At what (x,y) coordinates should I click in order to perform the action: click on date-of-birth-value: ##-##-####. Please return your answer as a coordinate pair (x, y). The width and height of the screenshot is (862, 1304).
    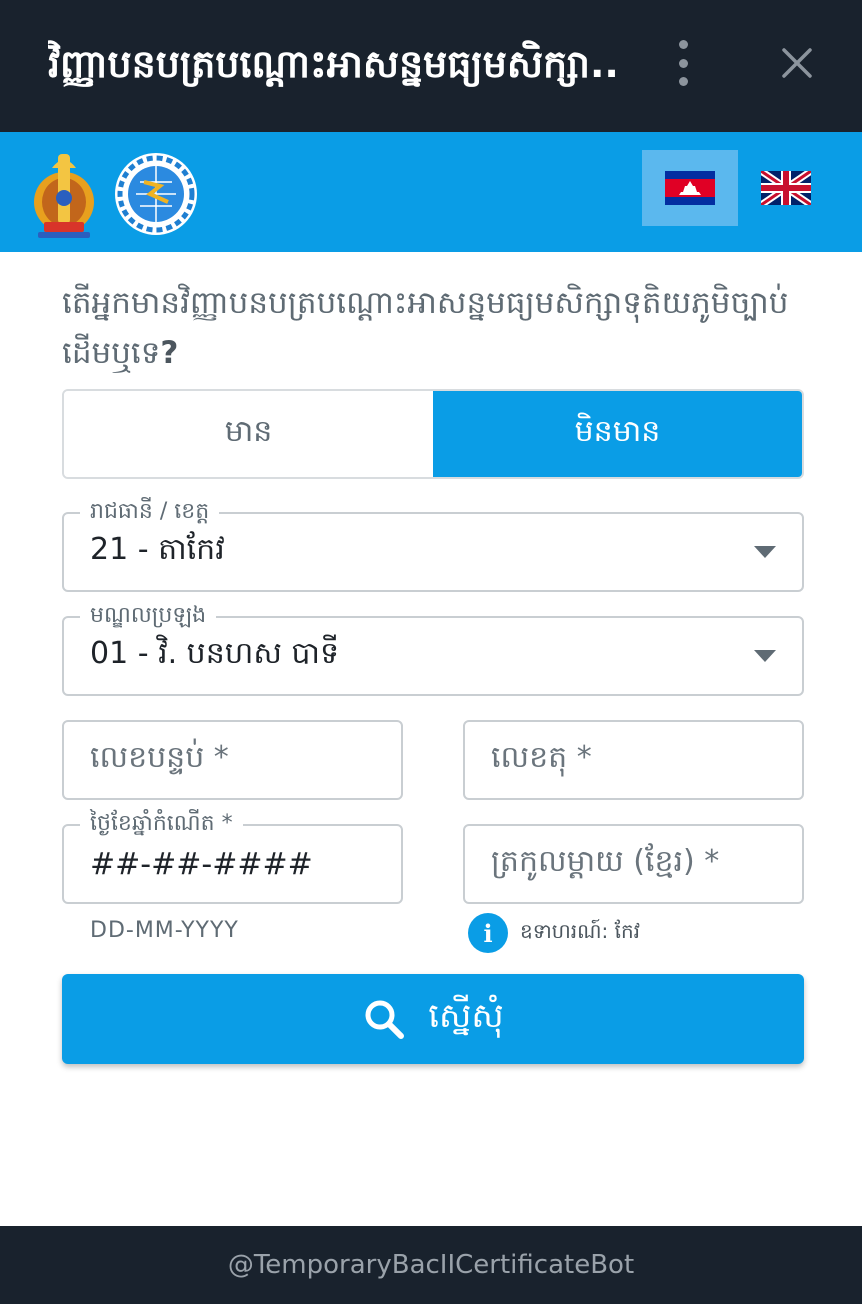
    Looking at the image, I should click on (201, 864).